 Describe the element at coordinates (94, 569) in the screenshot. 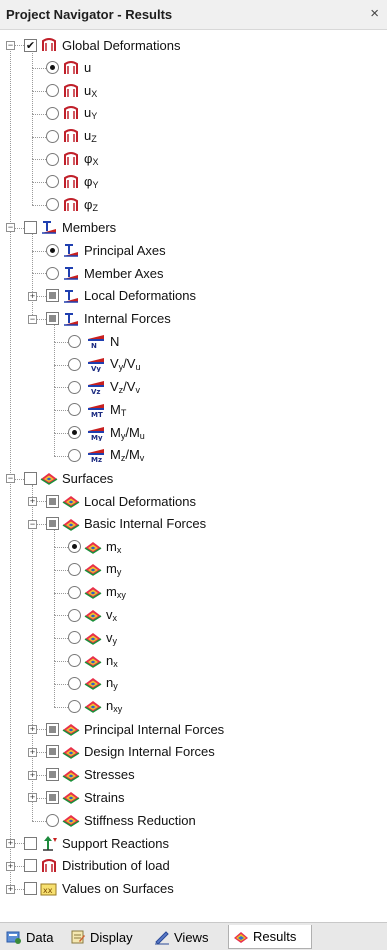

I see `radio-basic-force-1: my` at that location.